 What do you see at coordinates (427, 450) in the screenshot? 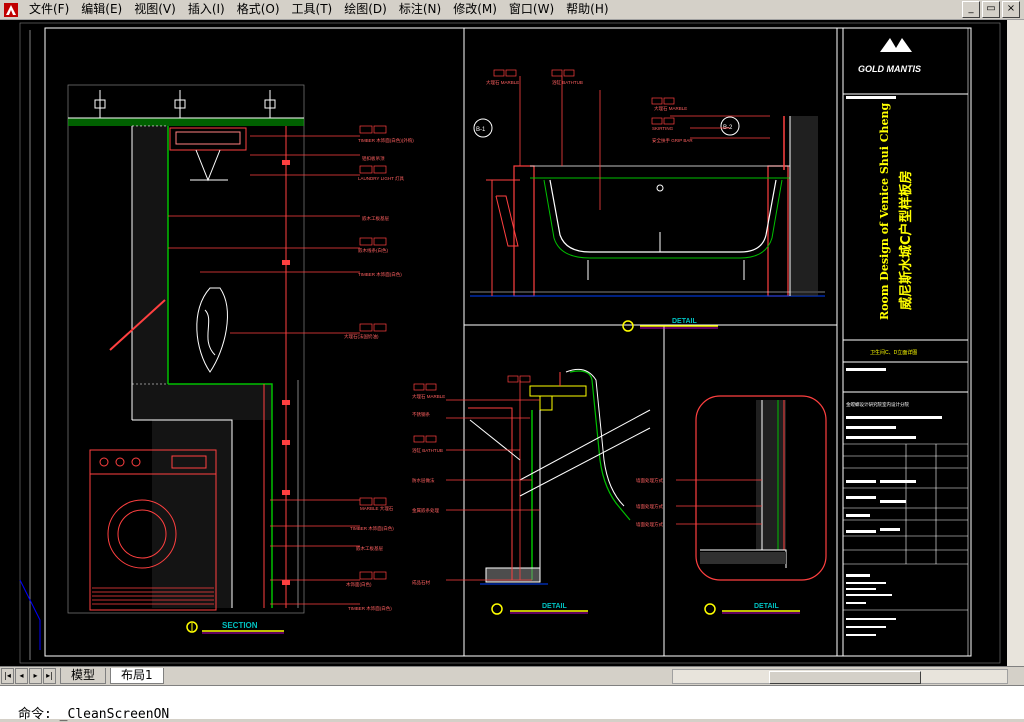
I see `detail-tag-3: 浴缸 BATHTUB` at bounding box center [427, 450].